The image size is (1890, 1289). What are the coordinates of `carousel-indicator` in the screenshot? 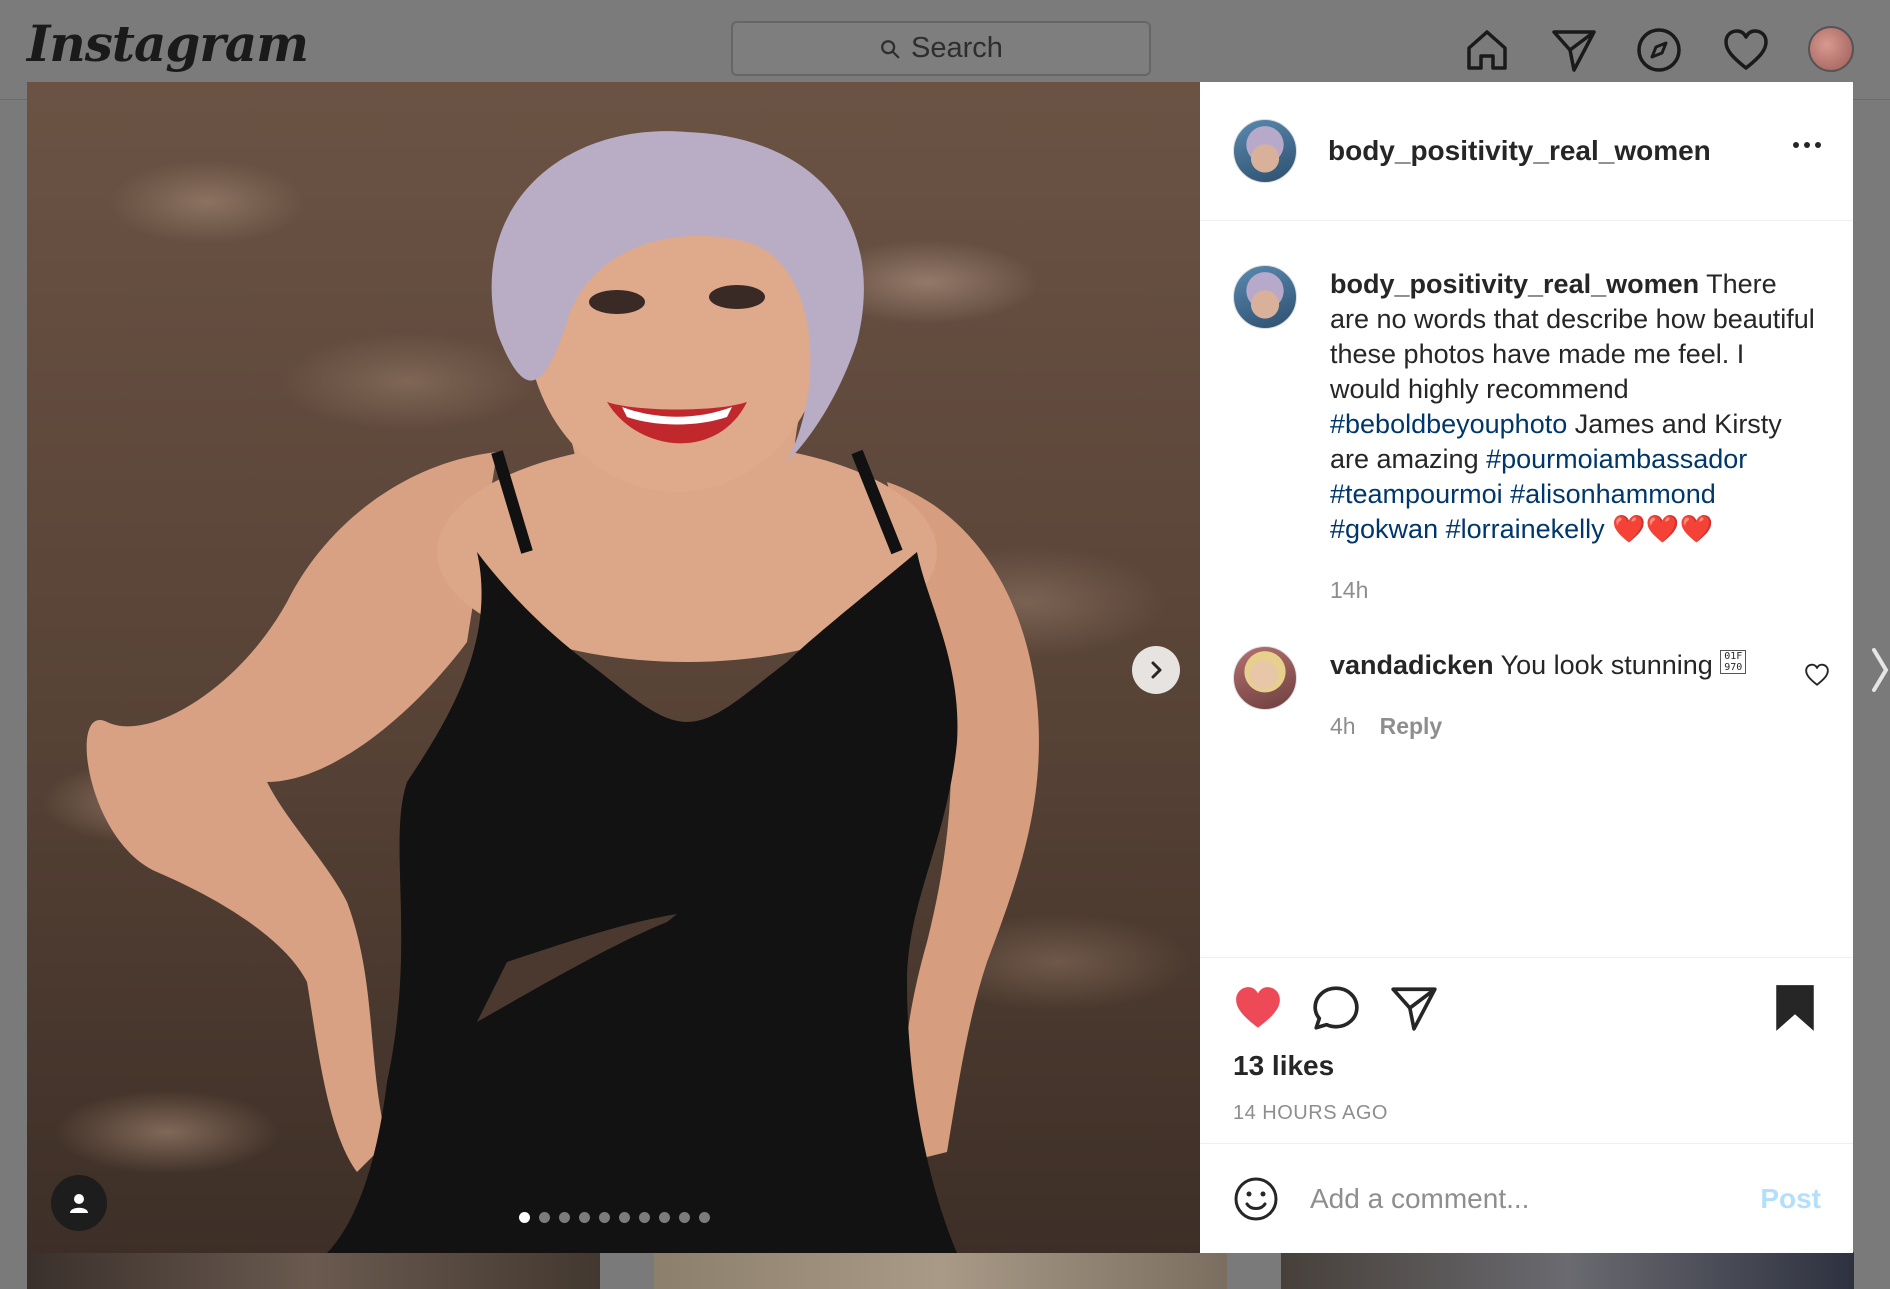 It's located at (614, 1217).